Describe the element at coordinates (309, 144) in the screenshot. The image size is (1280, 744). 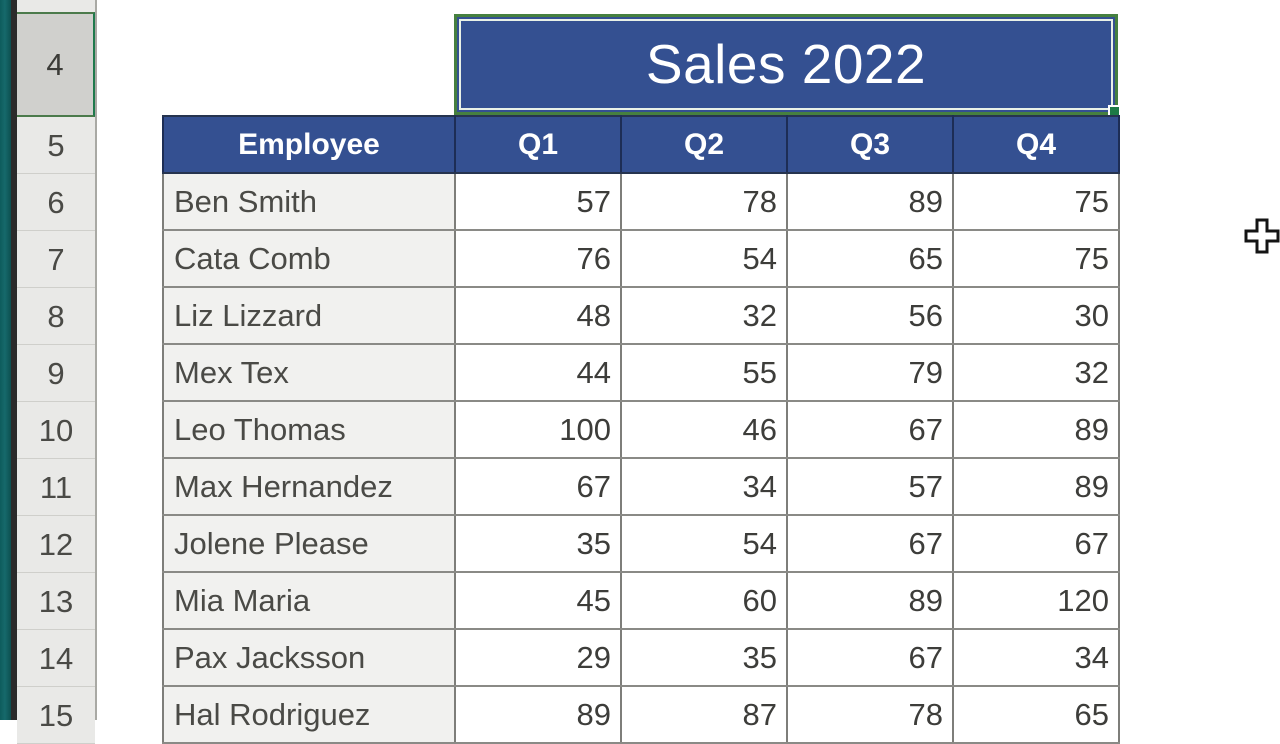
I see `column-header-employee: Employee` at that location.